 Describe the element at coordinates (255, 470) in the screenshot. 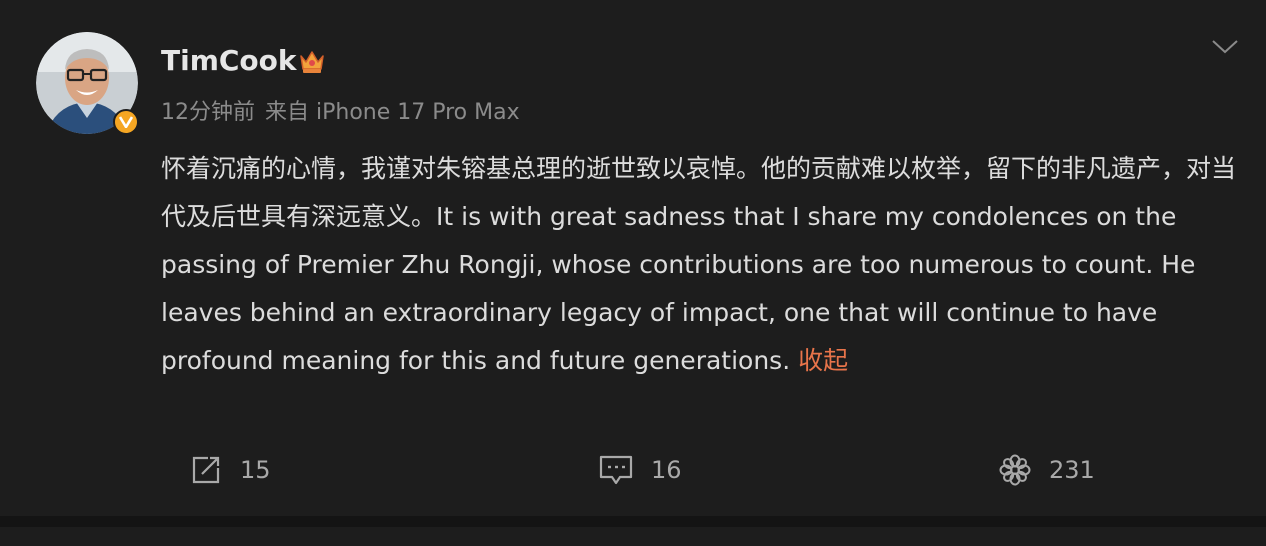

I see `repost-count: 15` at that location.